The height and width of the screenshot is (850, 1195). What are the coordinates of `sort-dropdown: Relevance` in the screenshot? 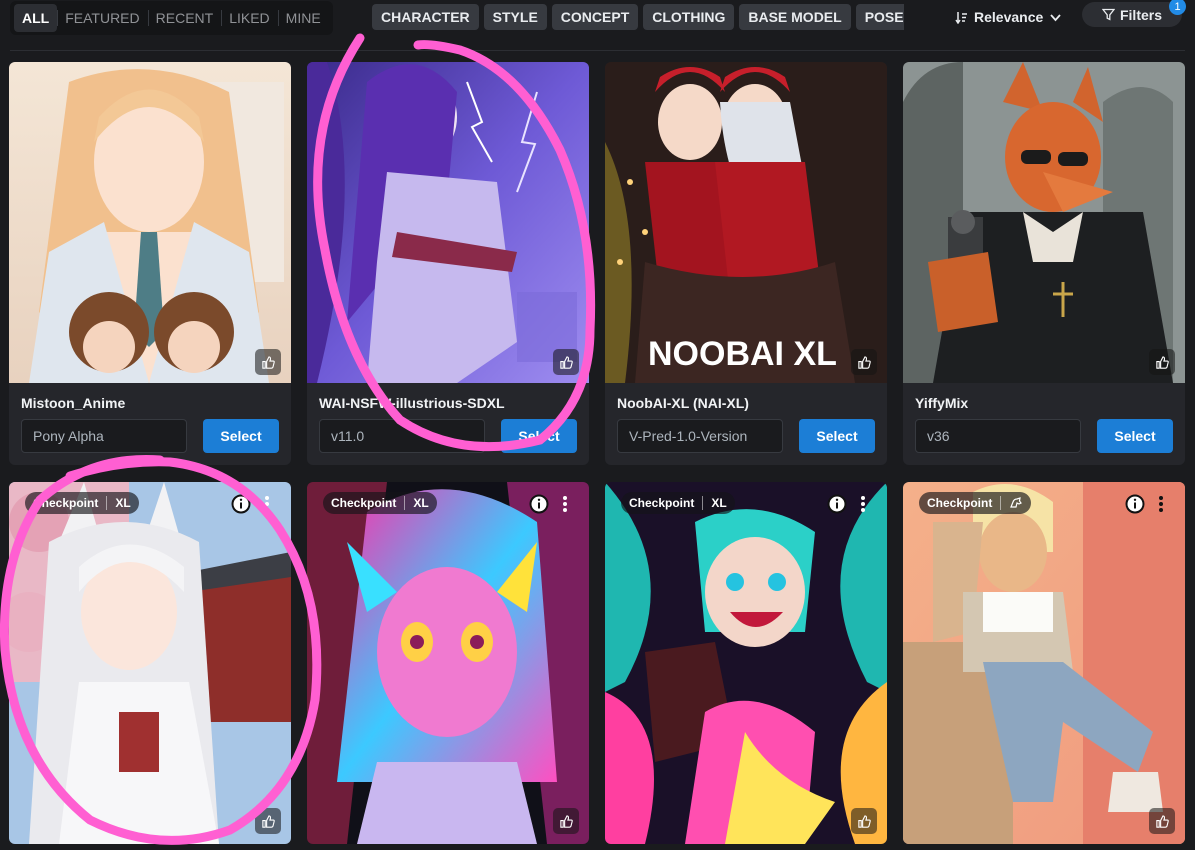 It's located at (1008, 17).